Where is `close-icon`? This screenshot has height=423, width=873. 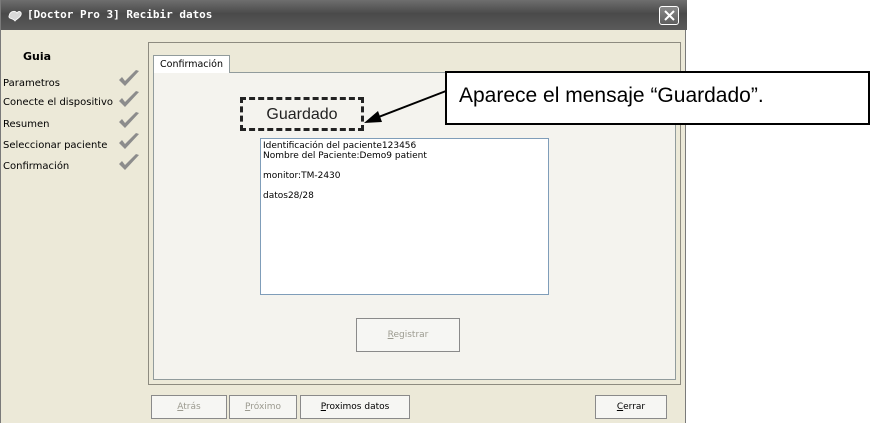 close-icon is located at coordinates (669, 15).